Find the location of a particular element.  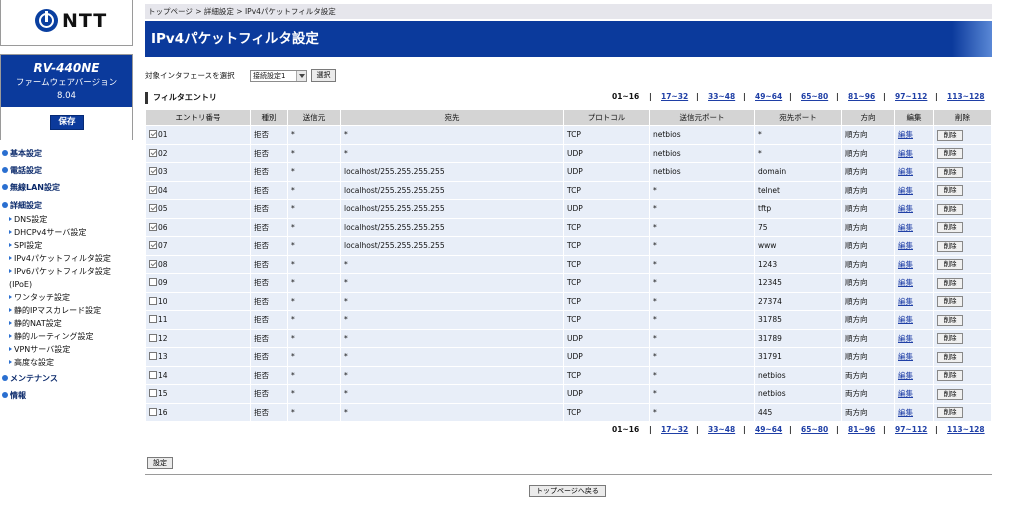

protocol-cell: UDP is located at coordinates (606, 153).